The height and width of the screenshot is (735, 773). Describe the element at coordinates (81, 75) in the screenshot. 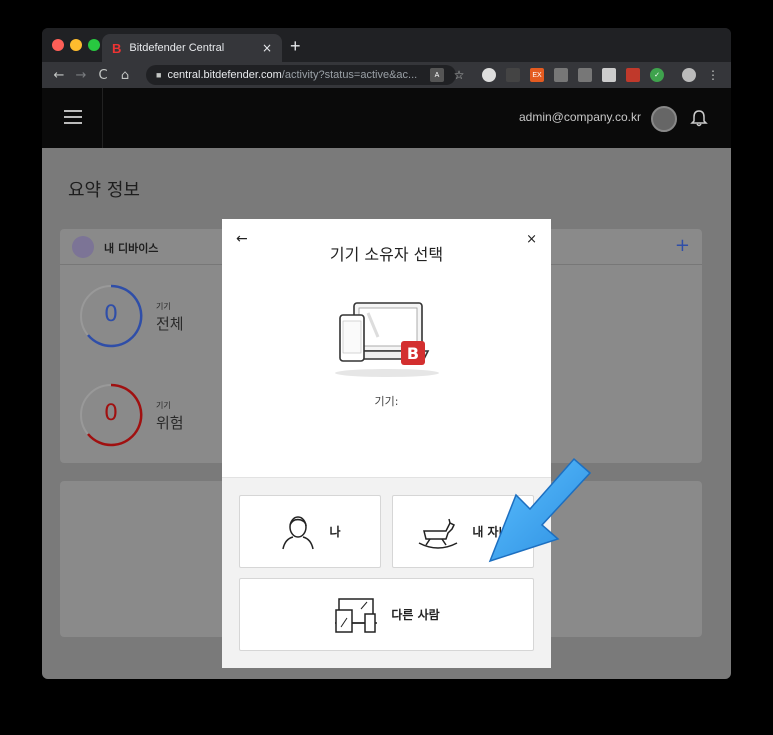

I see `forward-button: →` at that location.